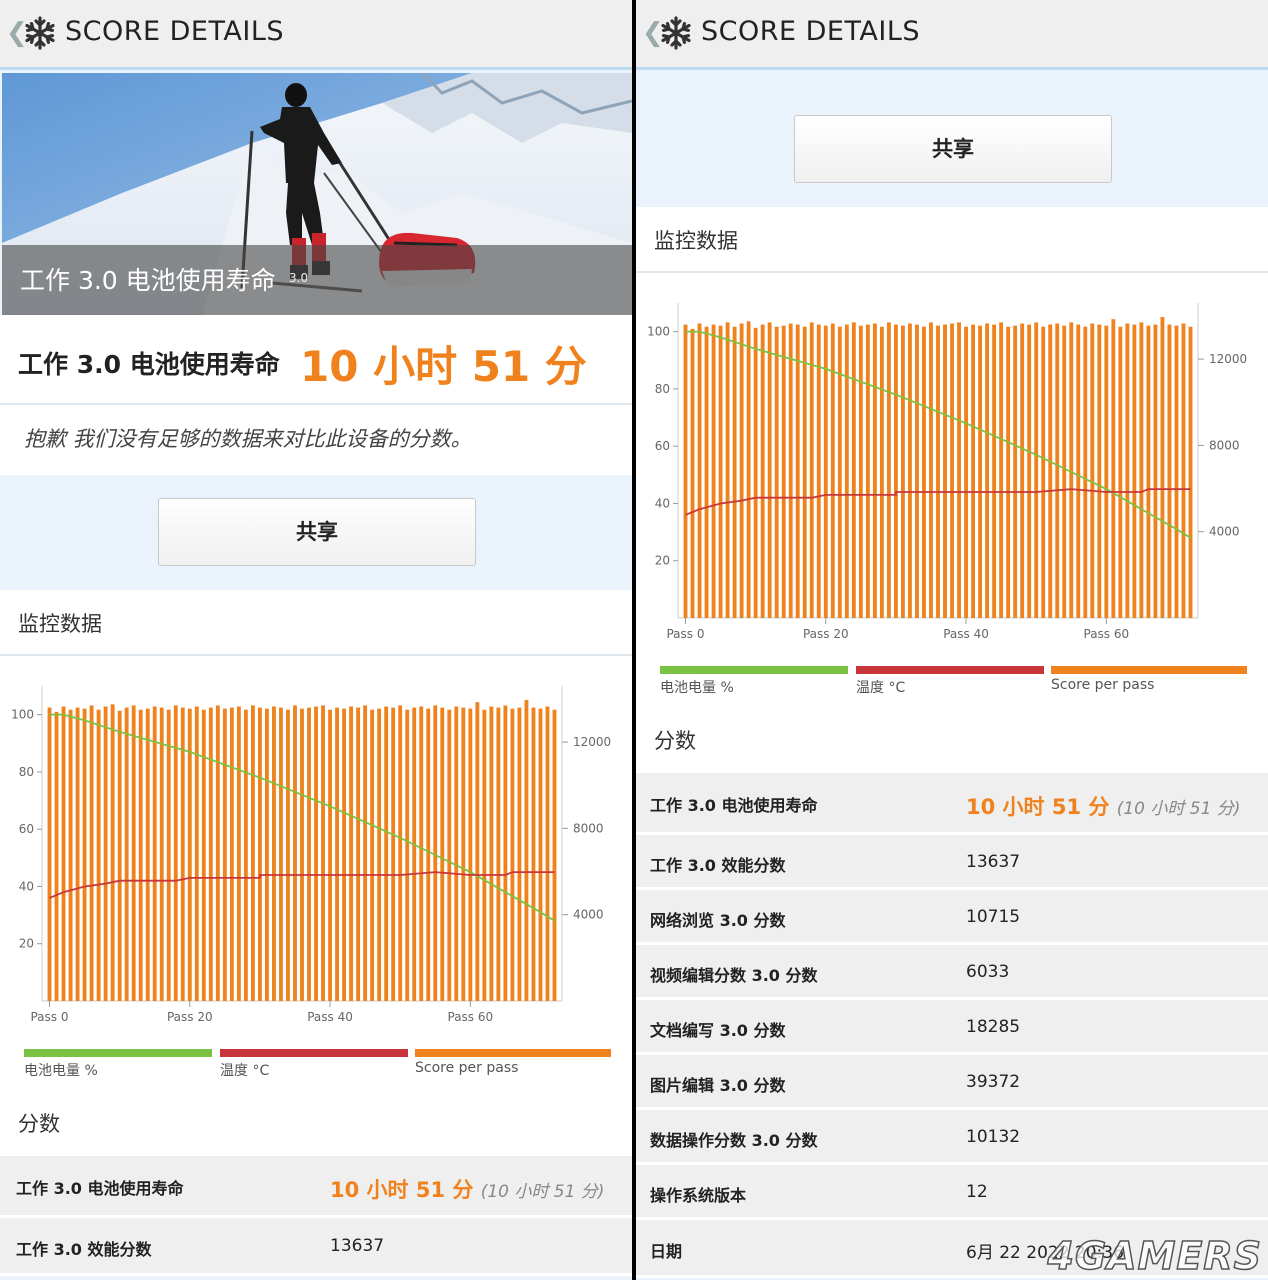 The width and height of the screenshot is (1268, 1280). Describe the element at coordinates (190, 1017) in the screenshot. I see `x-tick-label: Pass 20` at that location.